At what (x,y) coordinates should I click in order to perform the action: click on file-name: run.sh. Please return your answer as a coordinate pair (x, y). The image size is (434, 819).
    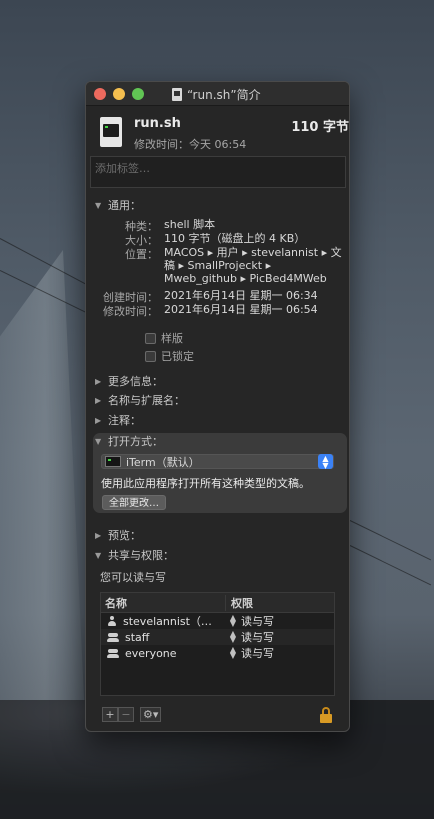
    Looking at the image, I should click on (157, 123).